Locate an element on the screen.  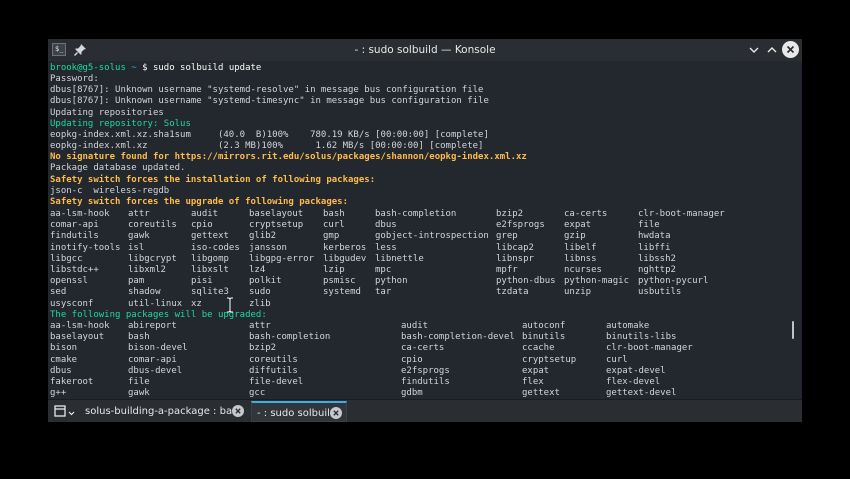
scrollbar is located at coordinates (793, 330).